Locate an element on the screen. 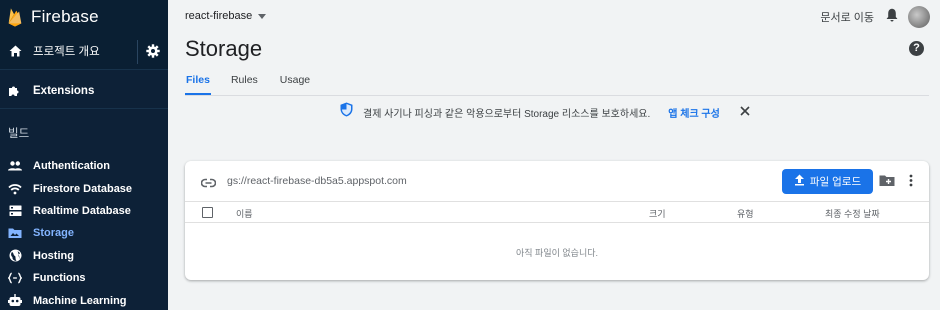  sidebar-item-firestore: Firestore Database is located at coordinates (84, 188).